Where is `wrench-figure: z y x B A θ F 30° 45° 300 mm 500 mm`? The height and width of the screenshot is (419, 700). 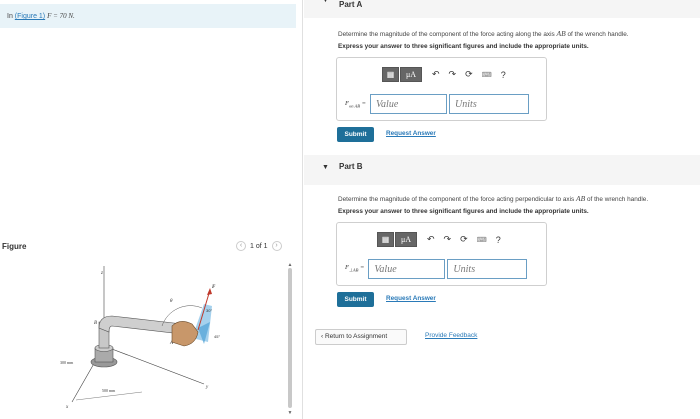 wrench-figure: z y x B A θ F 30° 45° 300 mm 500 mm is located at coordinates (140, 338).